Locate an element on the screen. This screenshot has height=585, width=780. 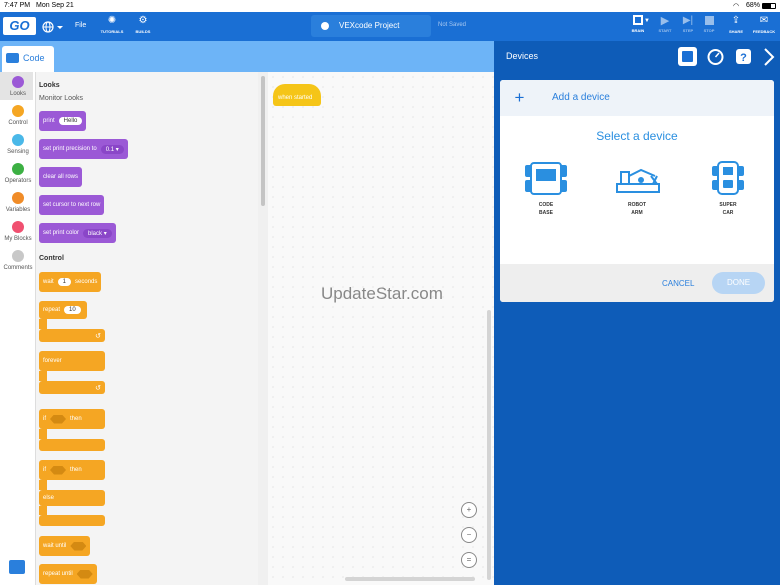
gauge-icon is located at coordinates (715, 57).